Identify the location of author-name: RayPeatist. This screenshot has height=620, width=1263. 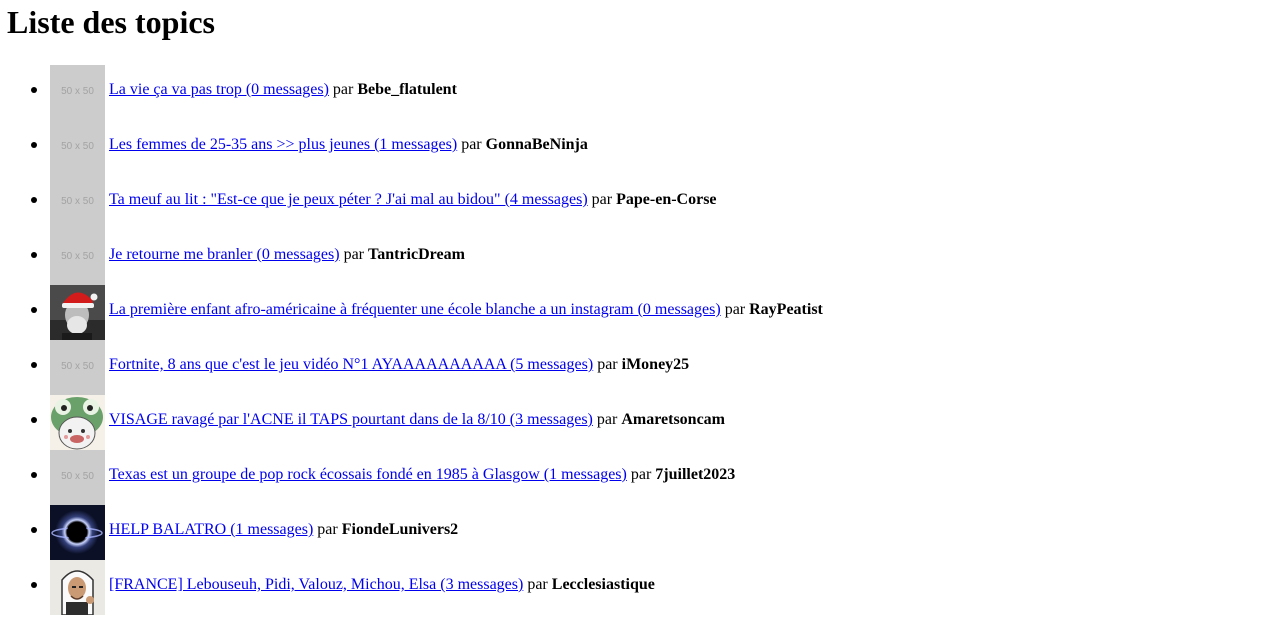
(786, 309).